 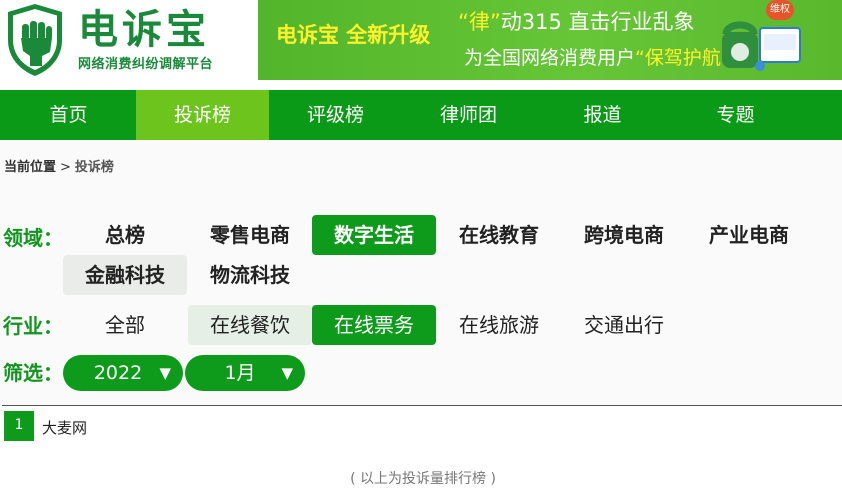 What do you see at coordinates (125, 275) in the screenshot?
I see `domain-fintech: 金融科技` at bounding box center [125, 275].